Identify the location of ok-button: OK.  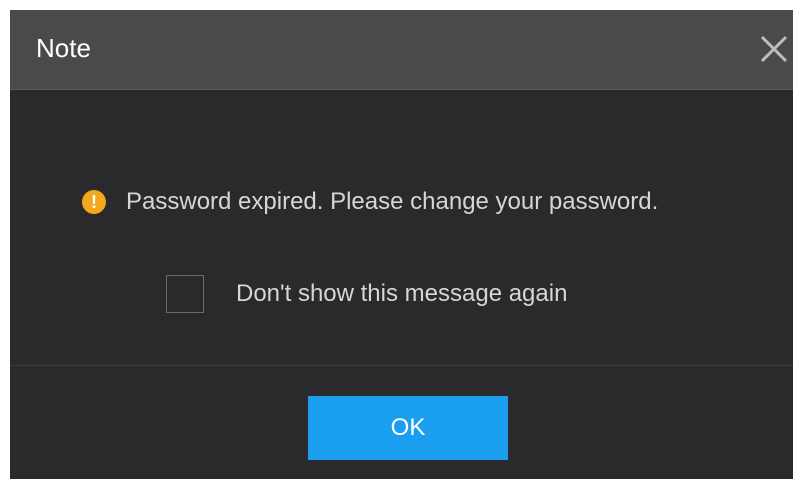
(408, 428).